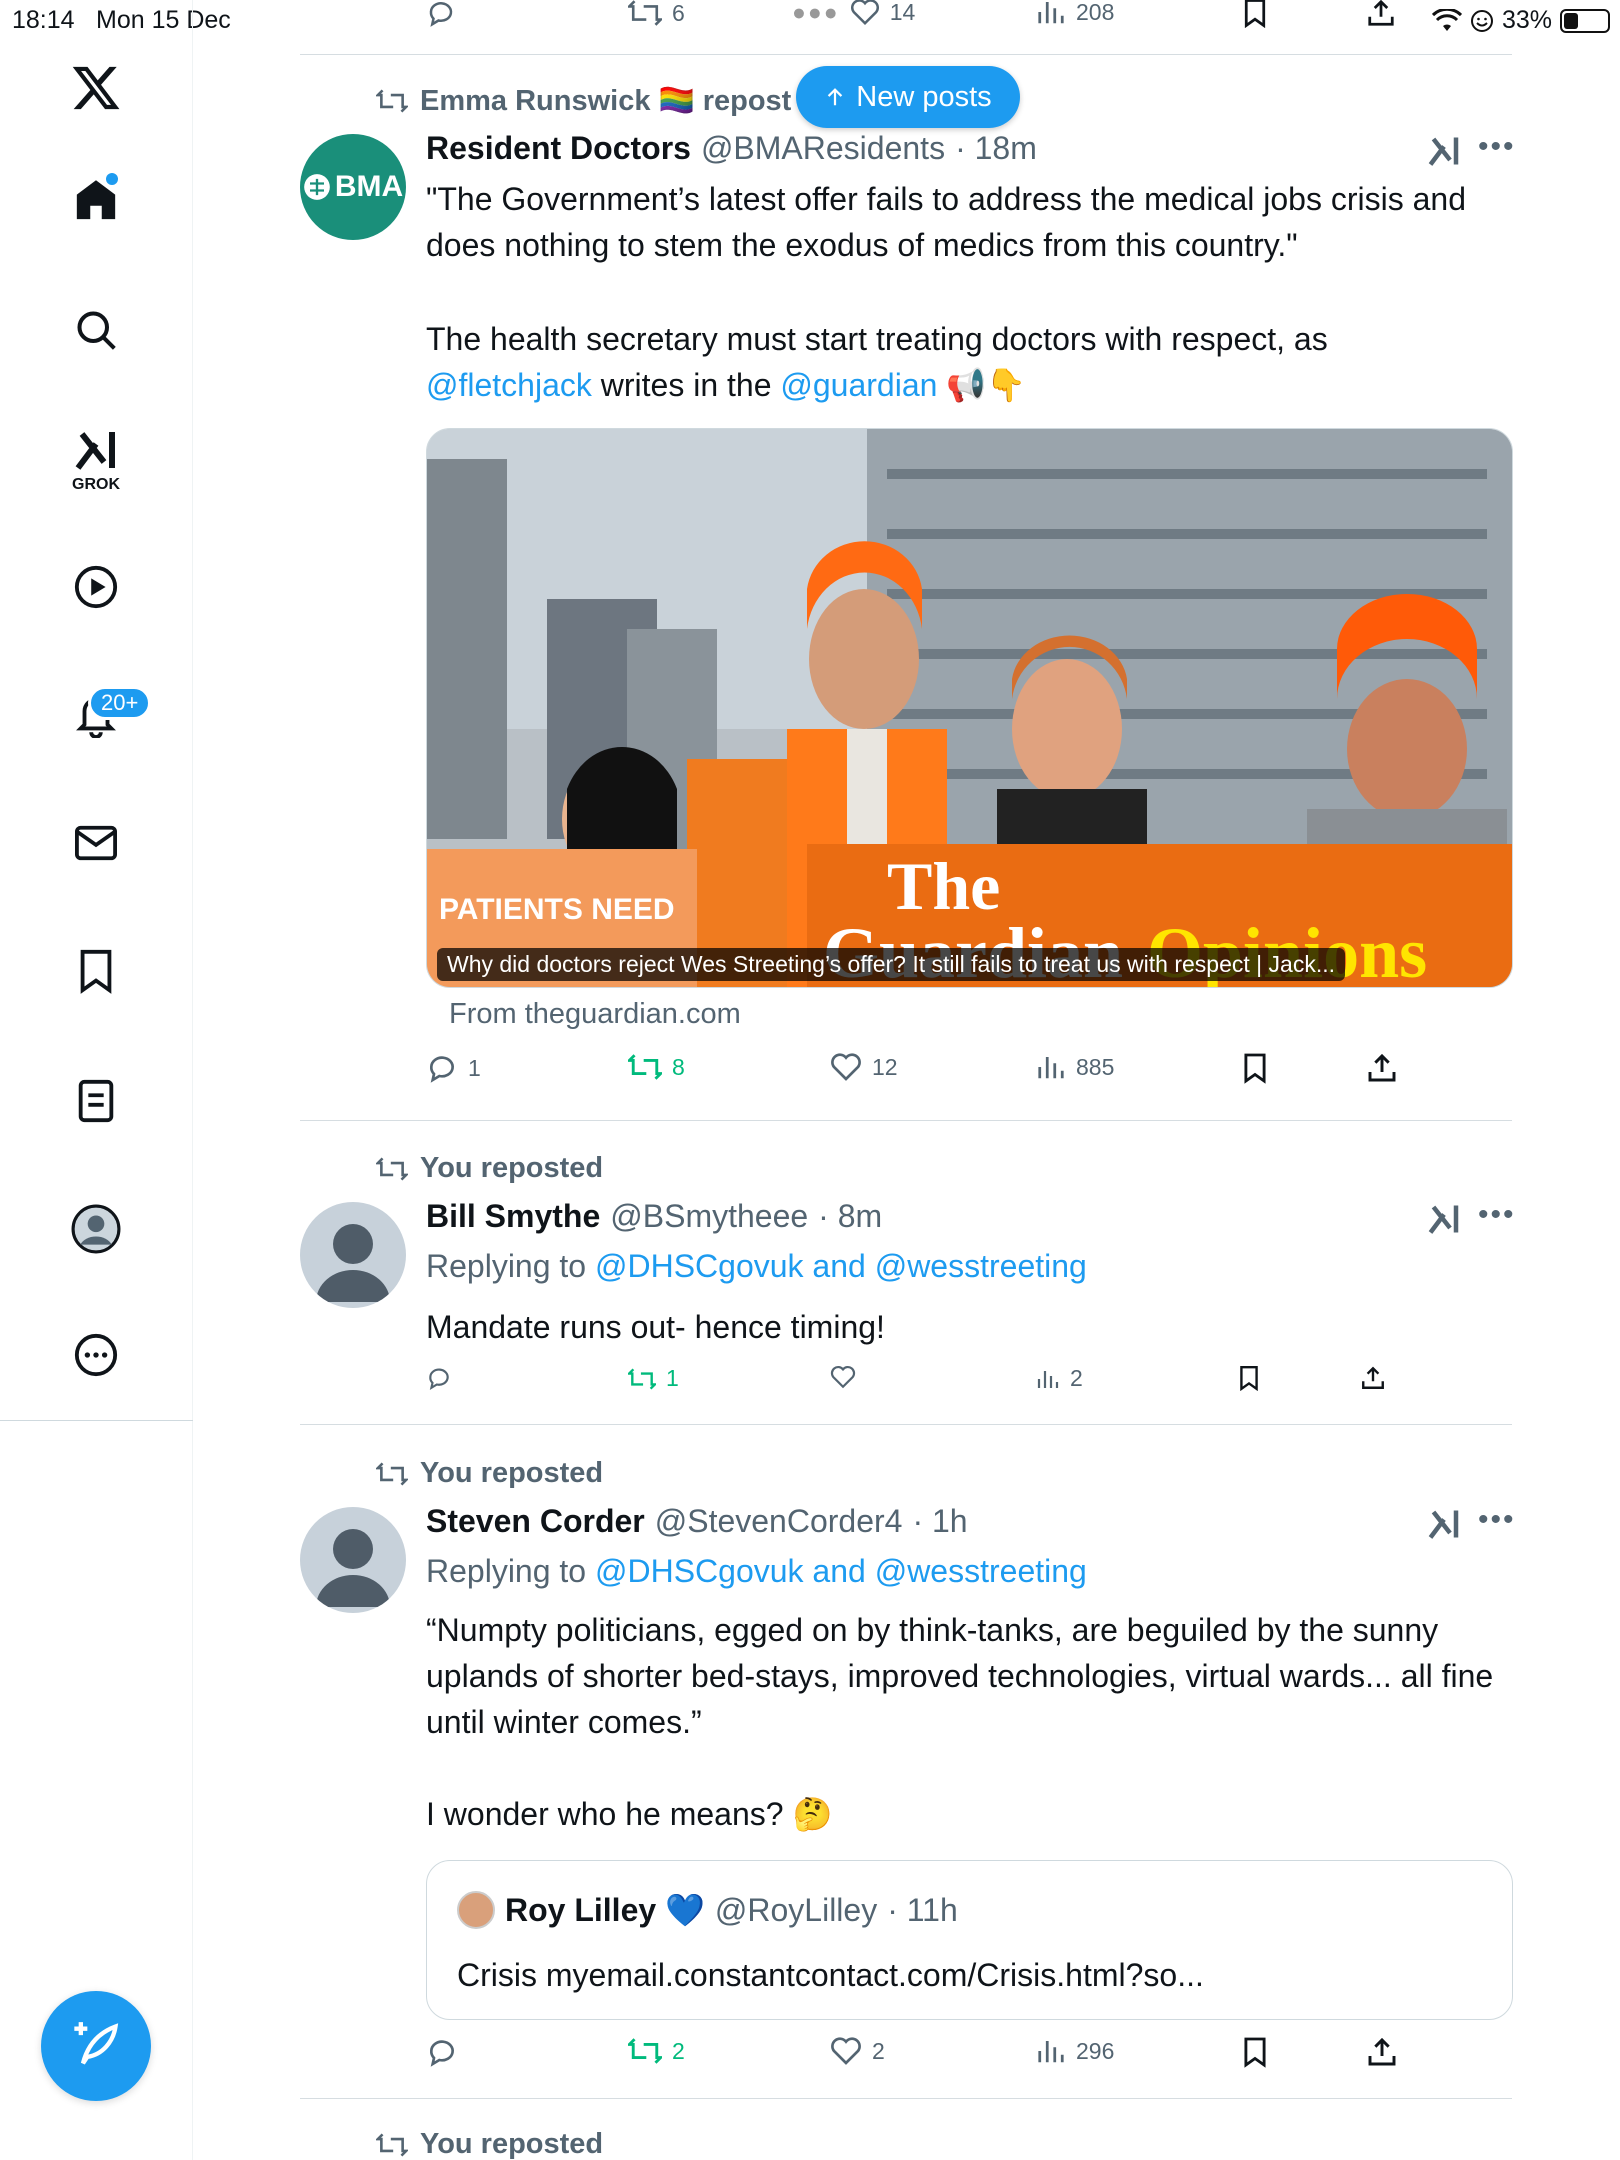 This screenshot has height=2160, width=1620. I want to click on repost-button: 1, so click(653, 1378).